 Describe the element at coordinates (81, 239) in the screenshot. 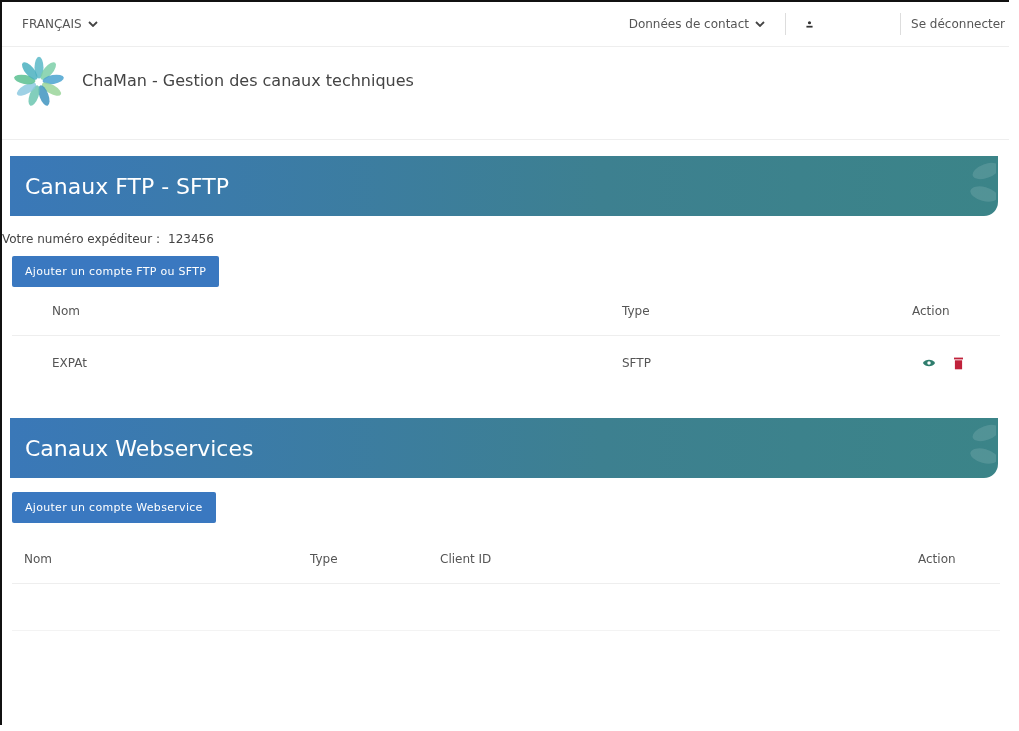

I see `sender-label: Votre numéro expéditeur :` at that location.